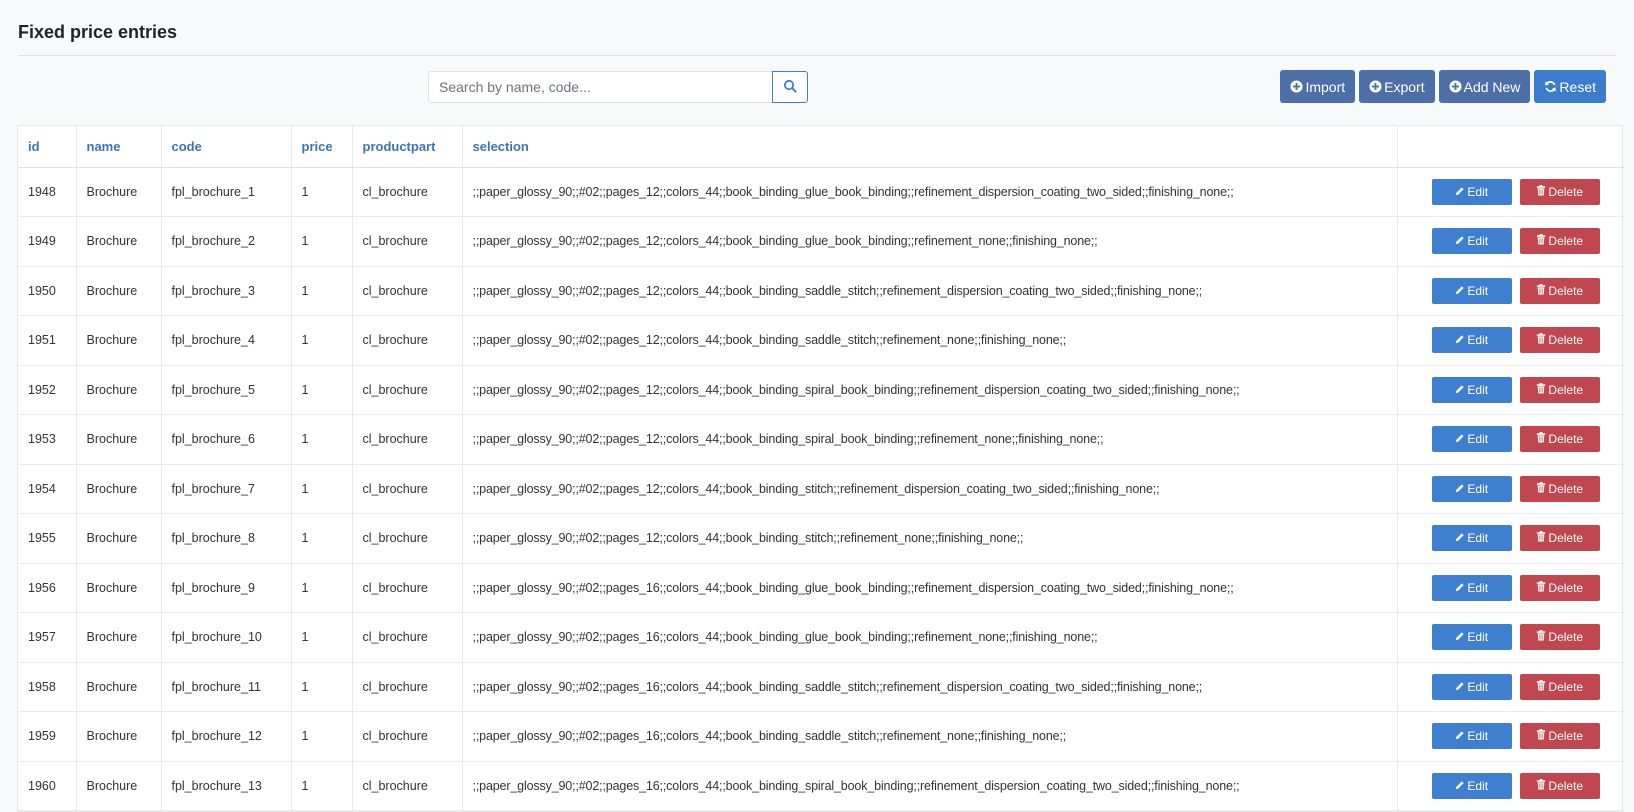 This screenshot has height=812, width=1634. I want to click on page-title: Fixed price entries, so click(817, 28).